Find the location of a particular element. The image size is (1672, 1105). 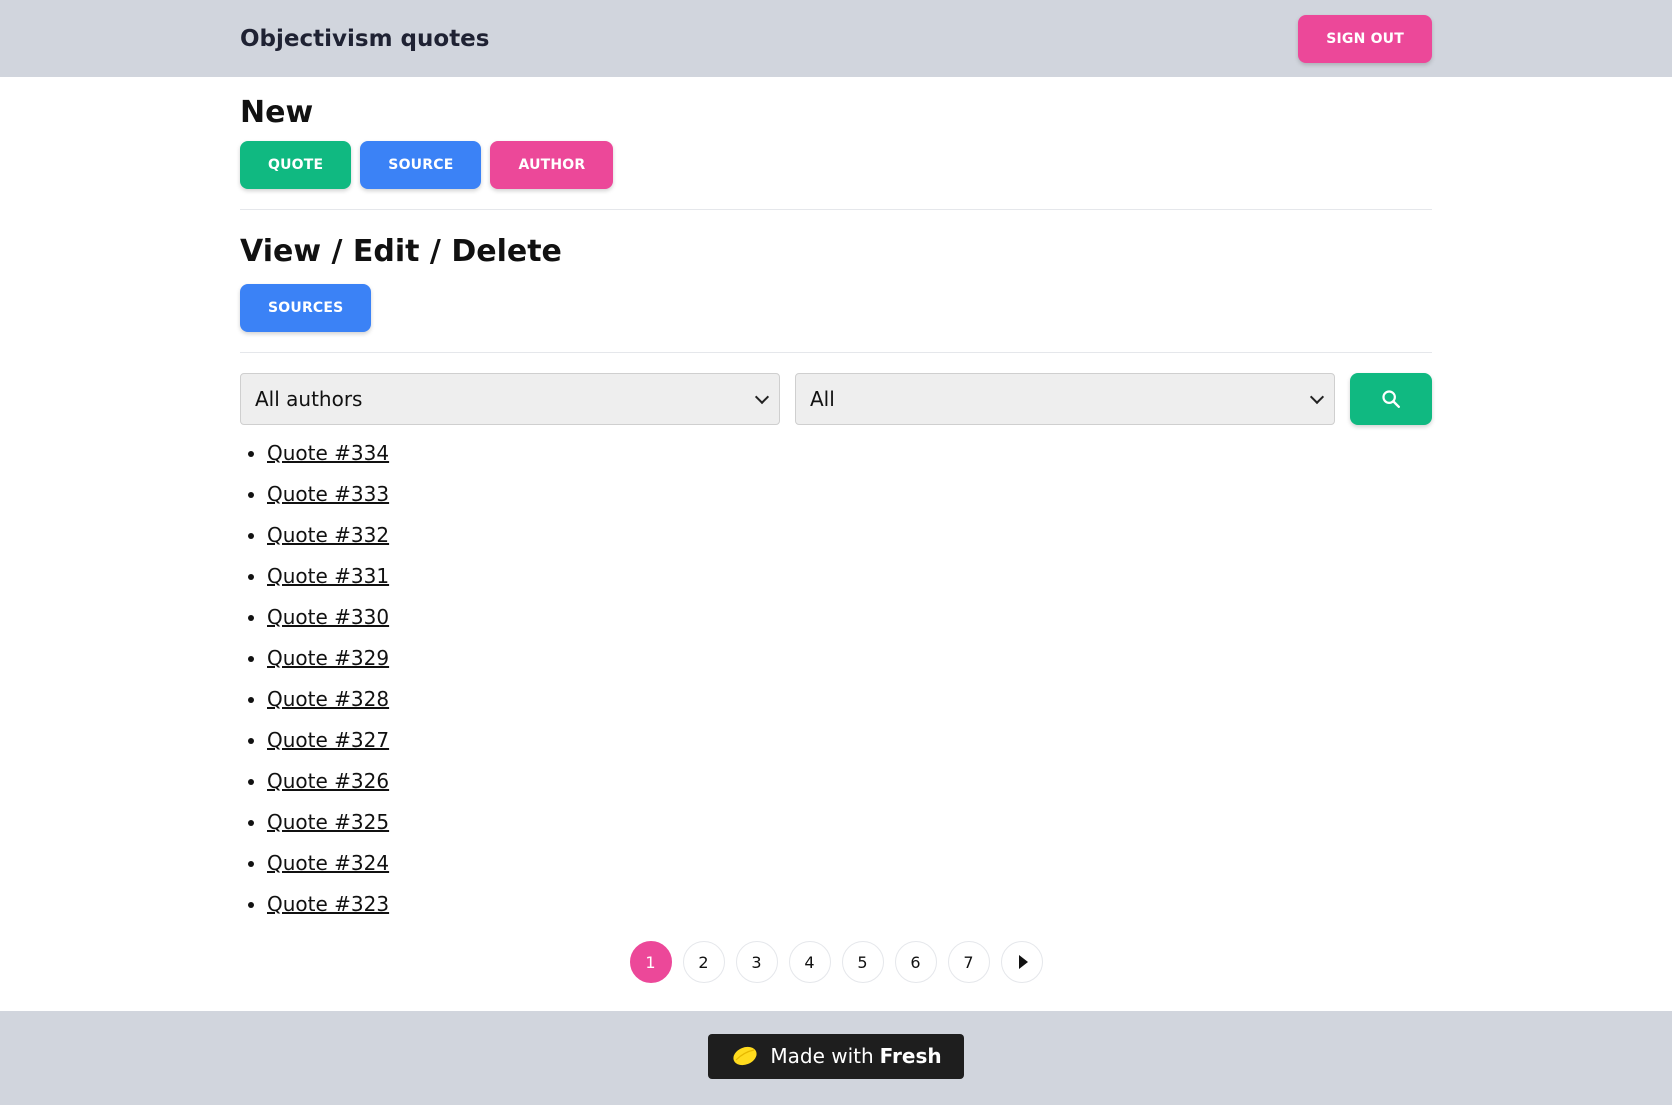

view-edit-delete-heading: View / Edit / Delete is located at coordinates (401, 251).